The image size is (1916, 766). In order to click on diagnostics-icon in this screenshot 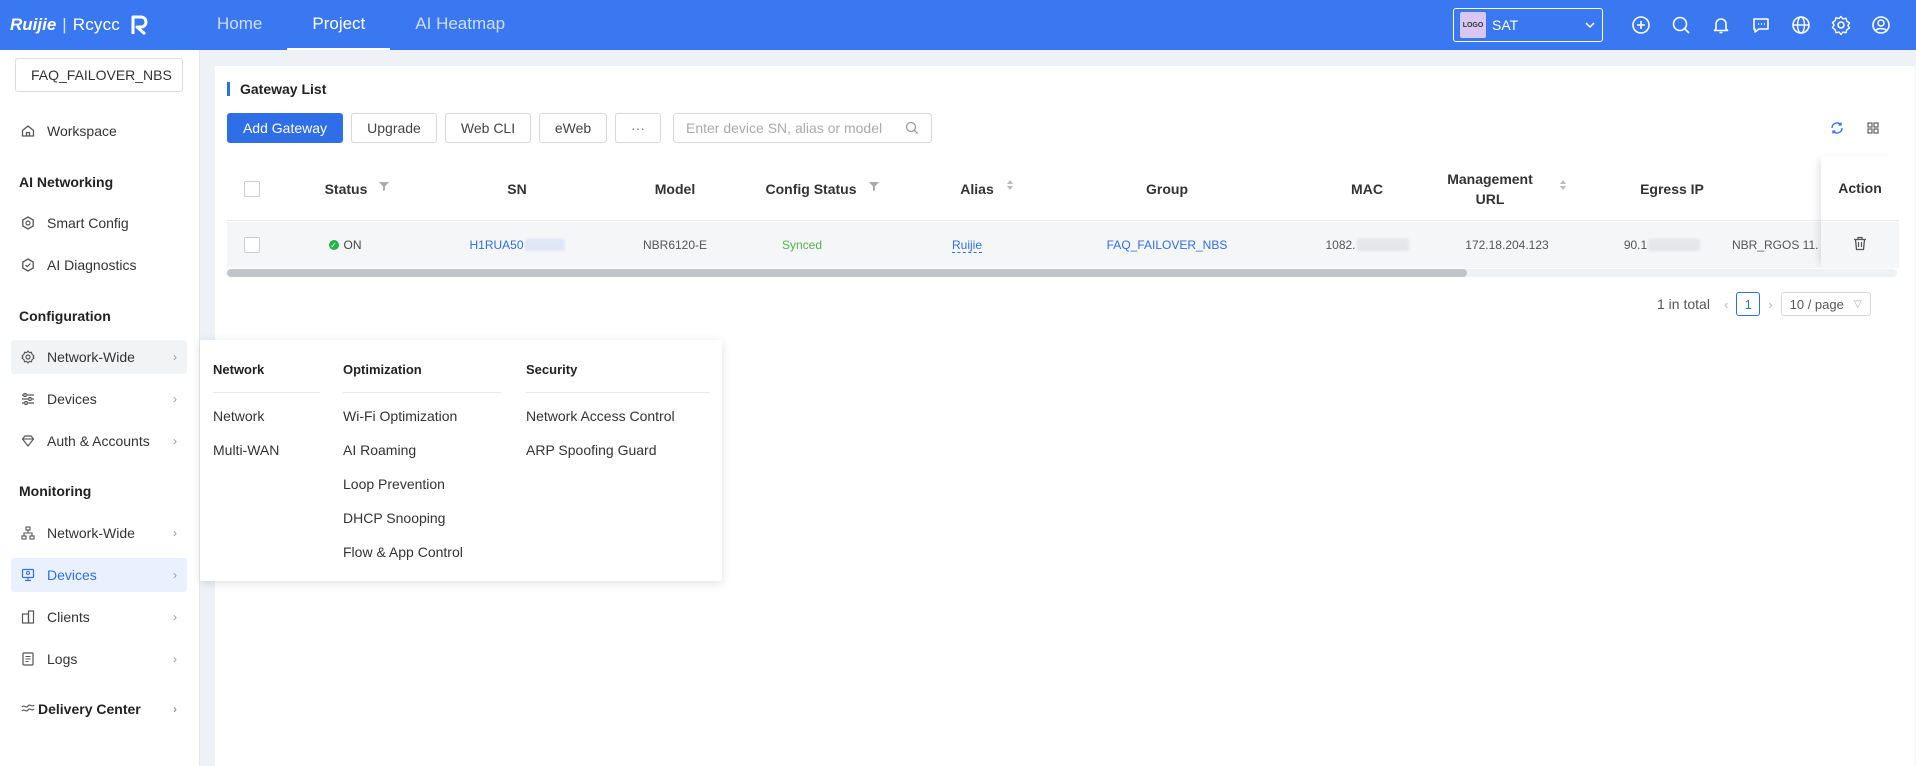, I will do `click(28, 265)`.